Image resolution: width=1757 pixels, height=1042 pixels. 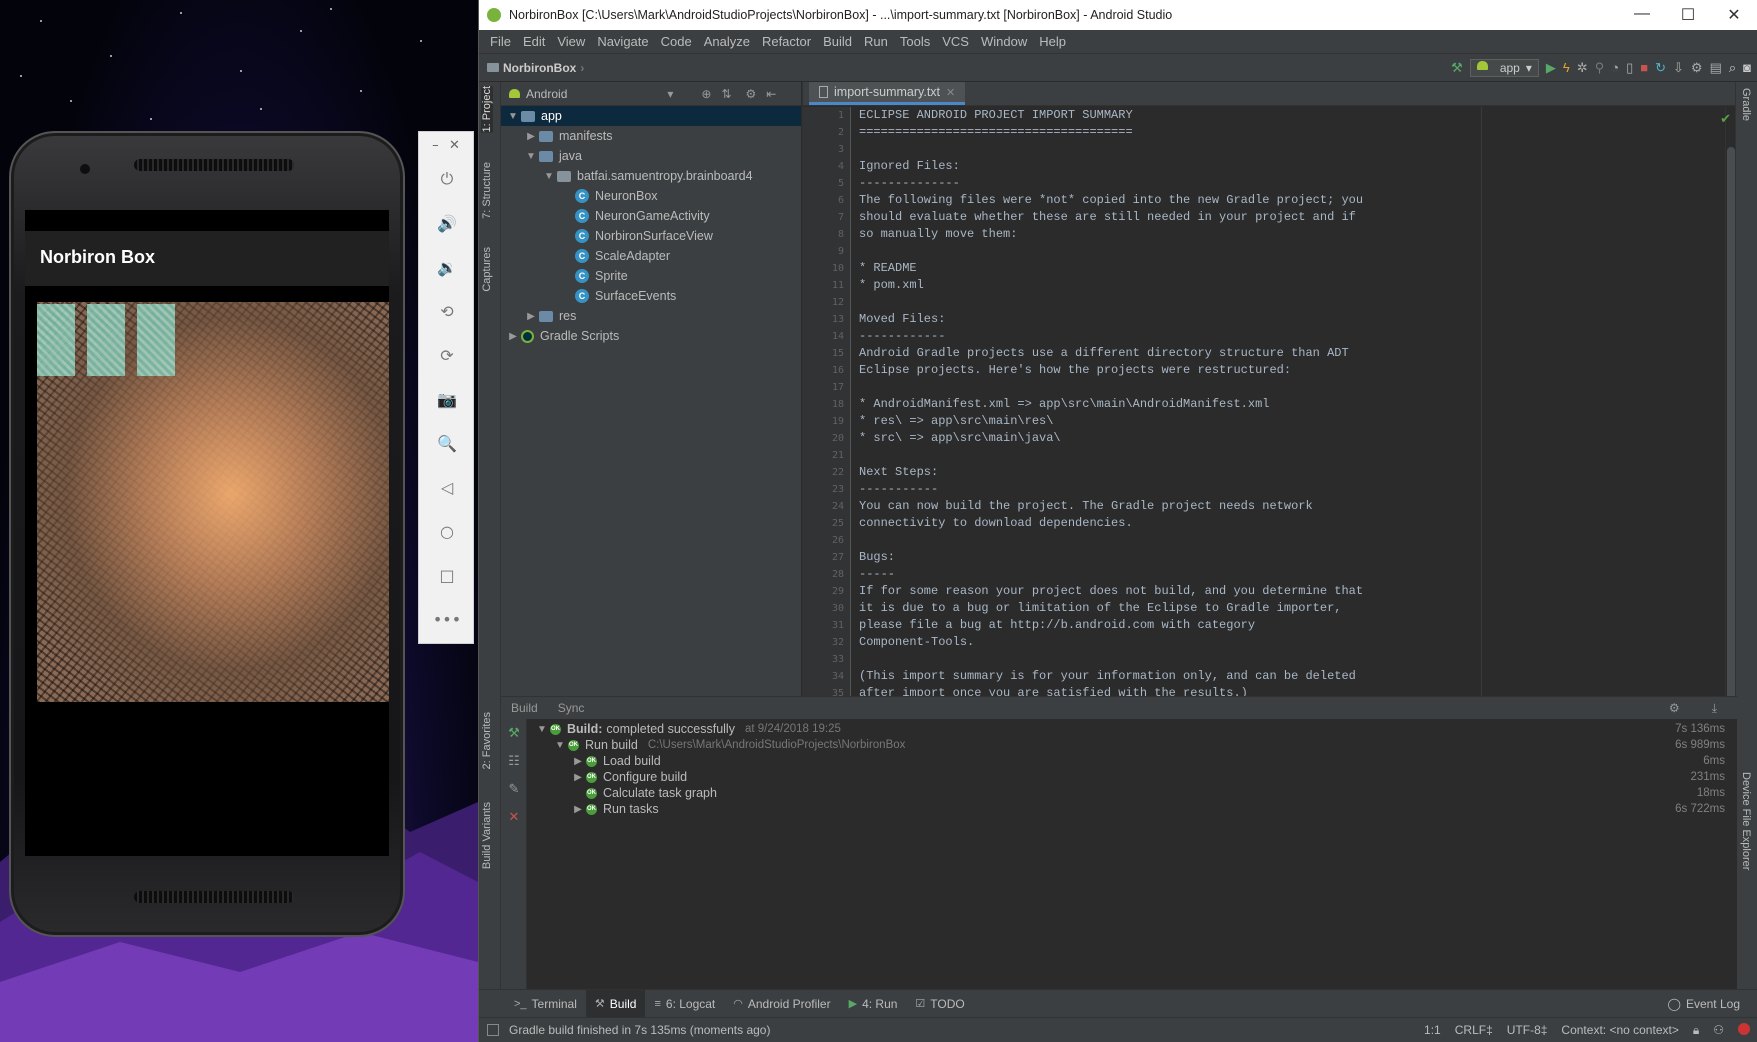 What do you see at coordinates (571, 708) in the screenshot?
I see `tab-sync: Sync` at bounding box center [571, 708].